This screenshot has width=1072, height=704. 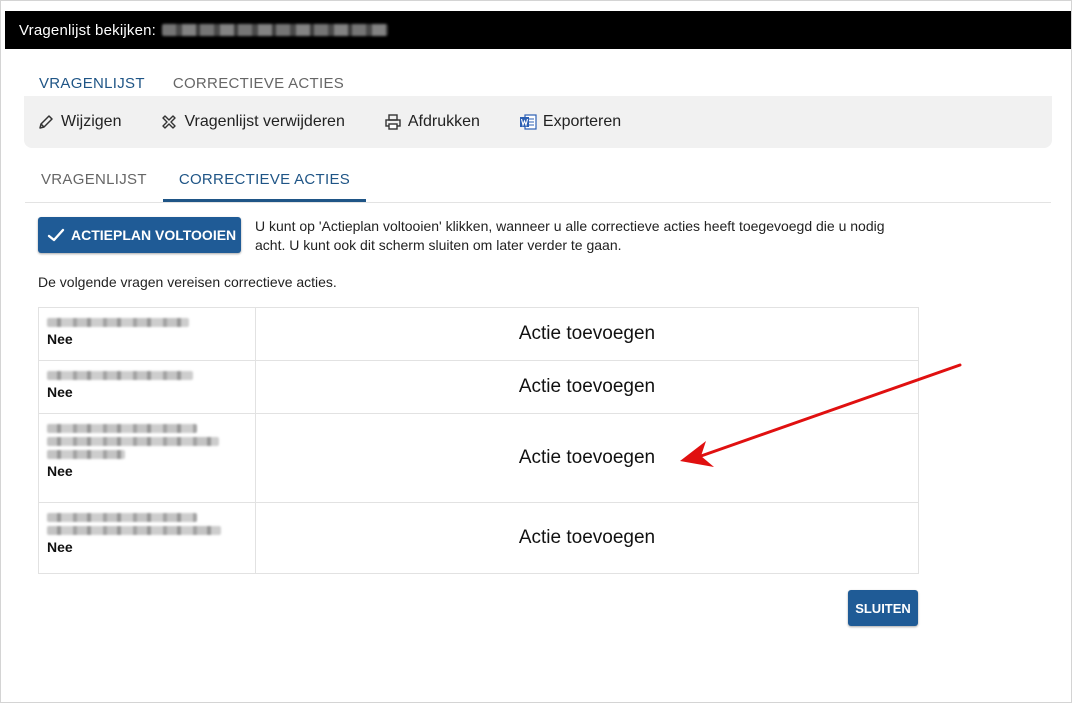 I want to click on annotation-arrow, so click(x=821, y=415).